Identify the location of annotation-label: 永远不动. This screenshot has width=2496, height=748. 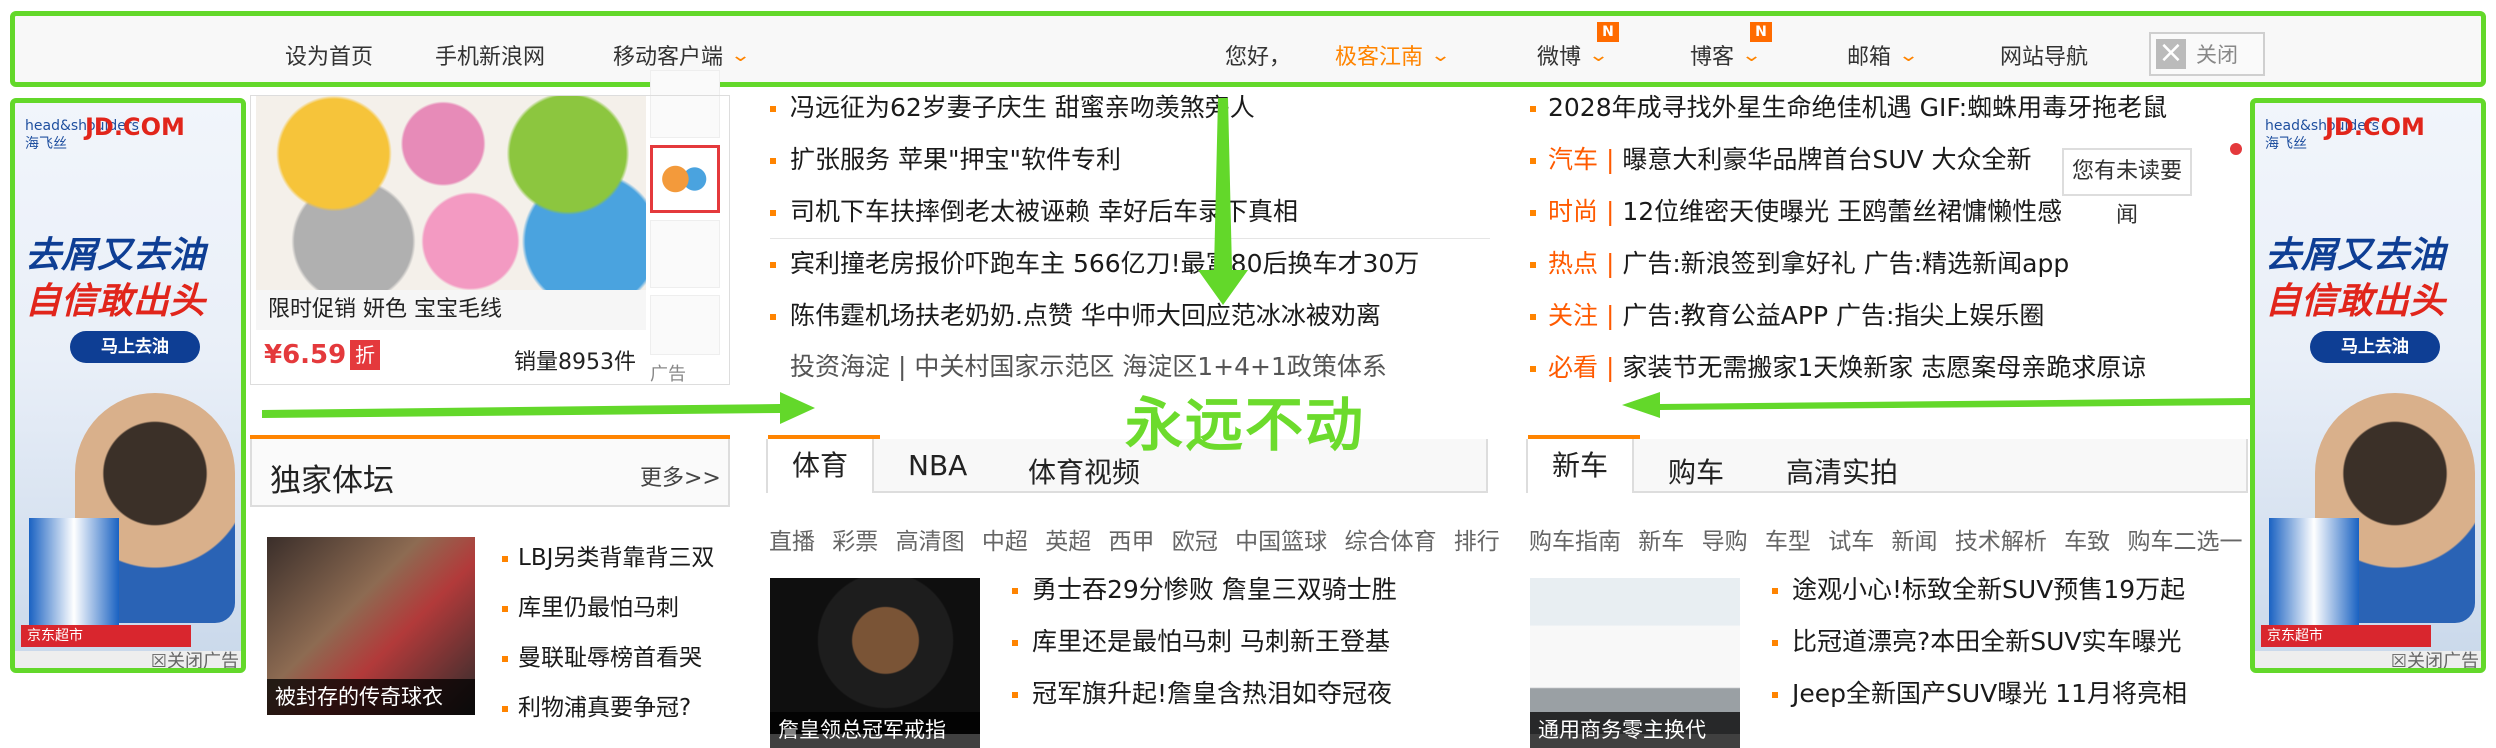
(1245, 425).